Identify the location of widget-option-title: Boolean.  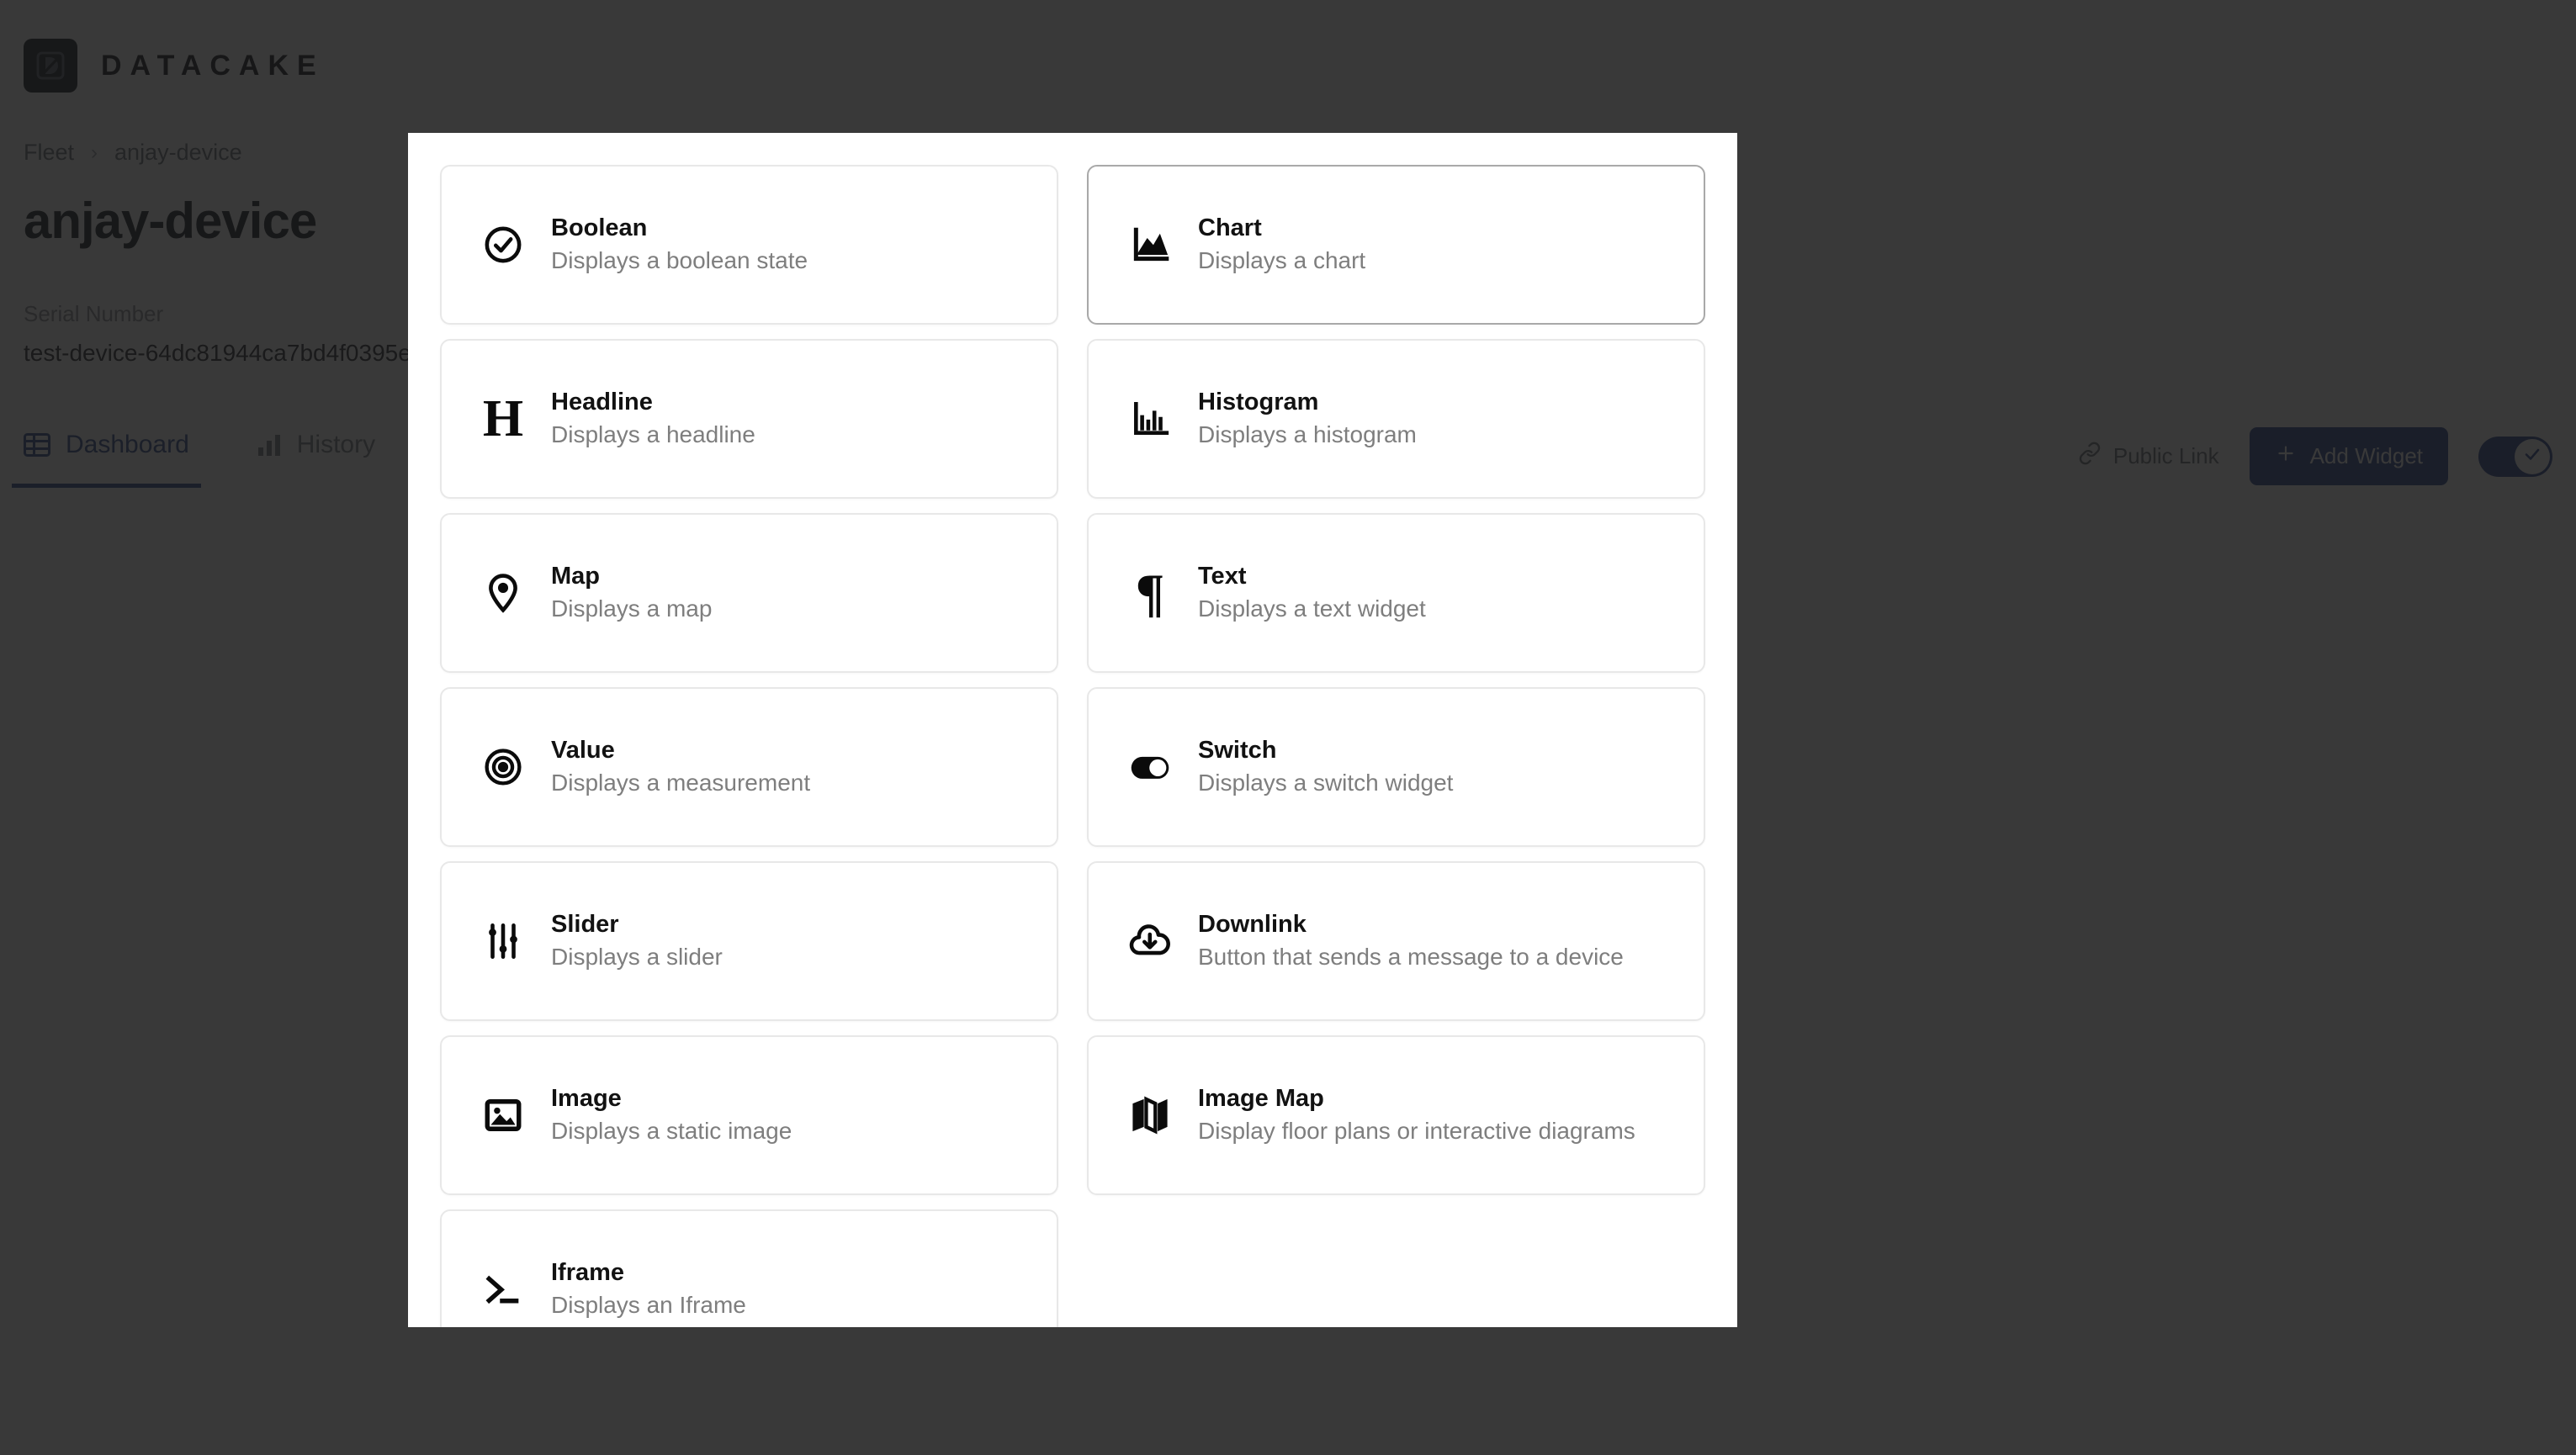
(599, 228).